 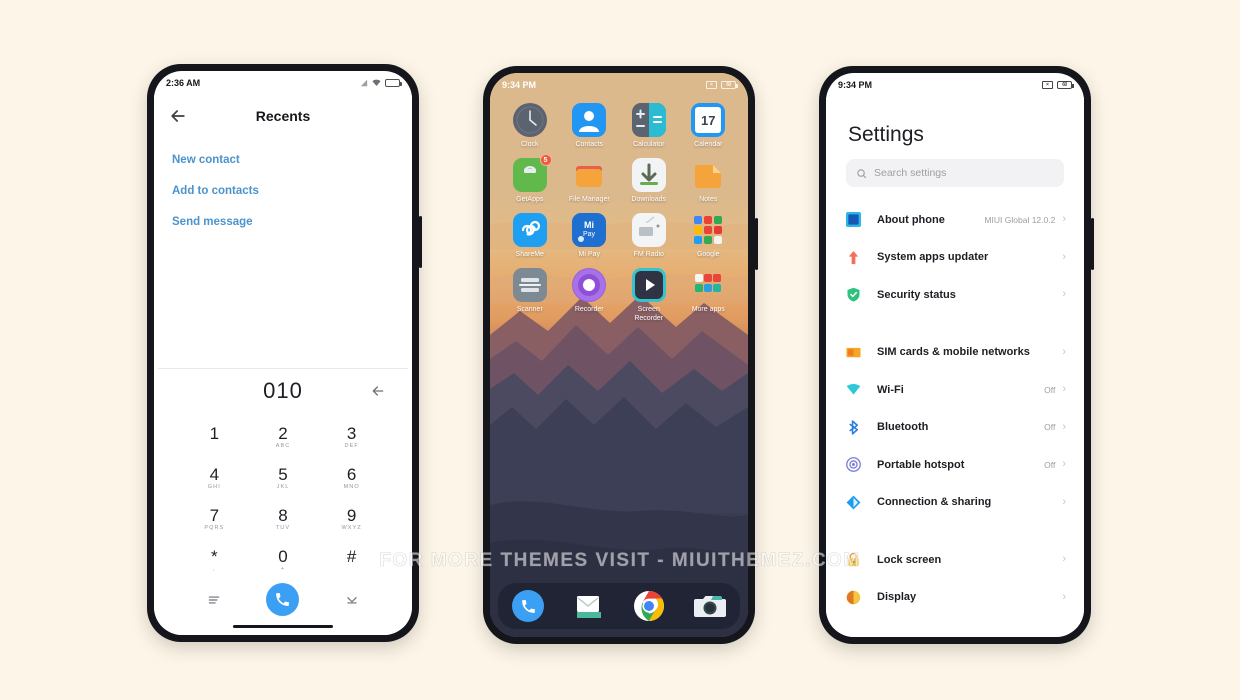 What do you see at coordinates (351, 528) in the screenshot?
I see `key-letters: WXYZ` at bounding box center [351, 528].